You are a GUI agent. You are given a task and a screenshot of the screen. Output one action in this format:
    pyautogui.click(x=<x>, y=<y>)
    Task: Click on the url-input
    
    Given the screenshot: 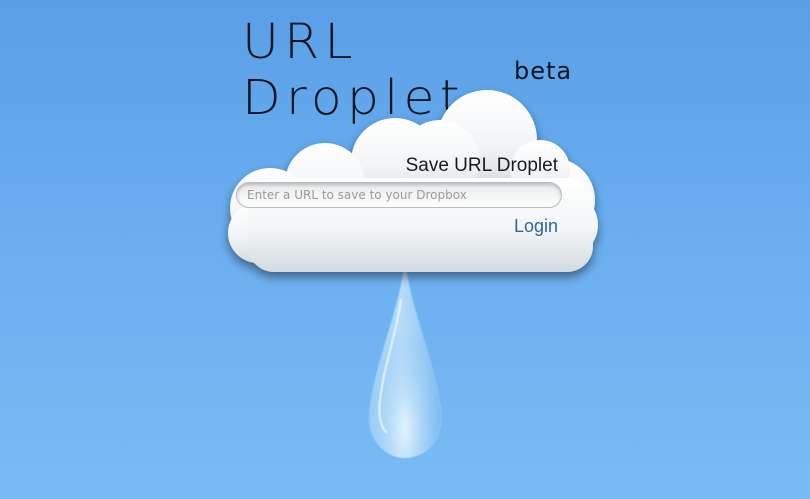 What is the action you would take?
    pyautogui.click(x=399, y=195)
    